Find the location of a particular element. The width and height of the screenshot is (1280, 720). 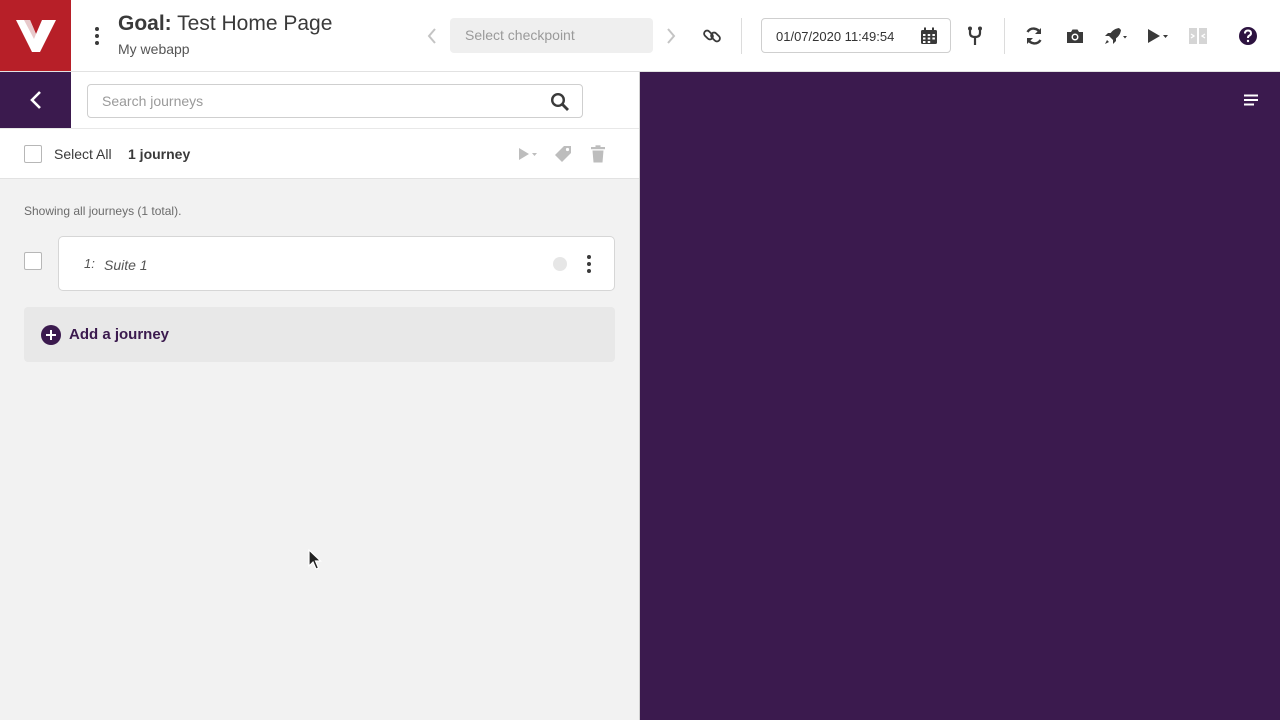

journey-count: 1 journey is located at coordinates (159, 154).